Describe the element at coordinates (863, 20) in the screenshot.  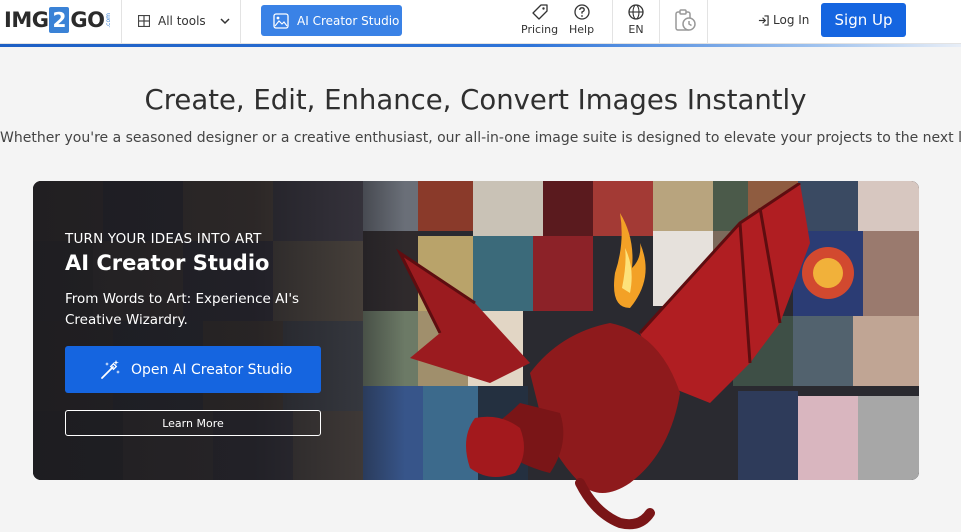
I see `sign-up-button: Sign Up` at that location.